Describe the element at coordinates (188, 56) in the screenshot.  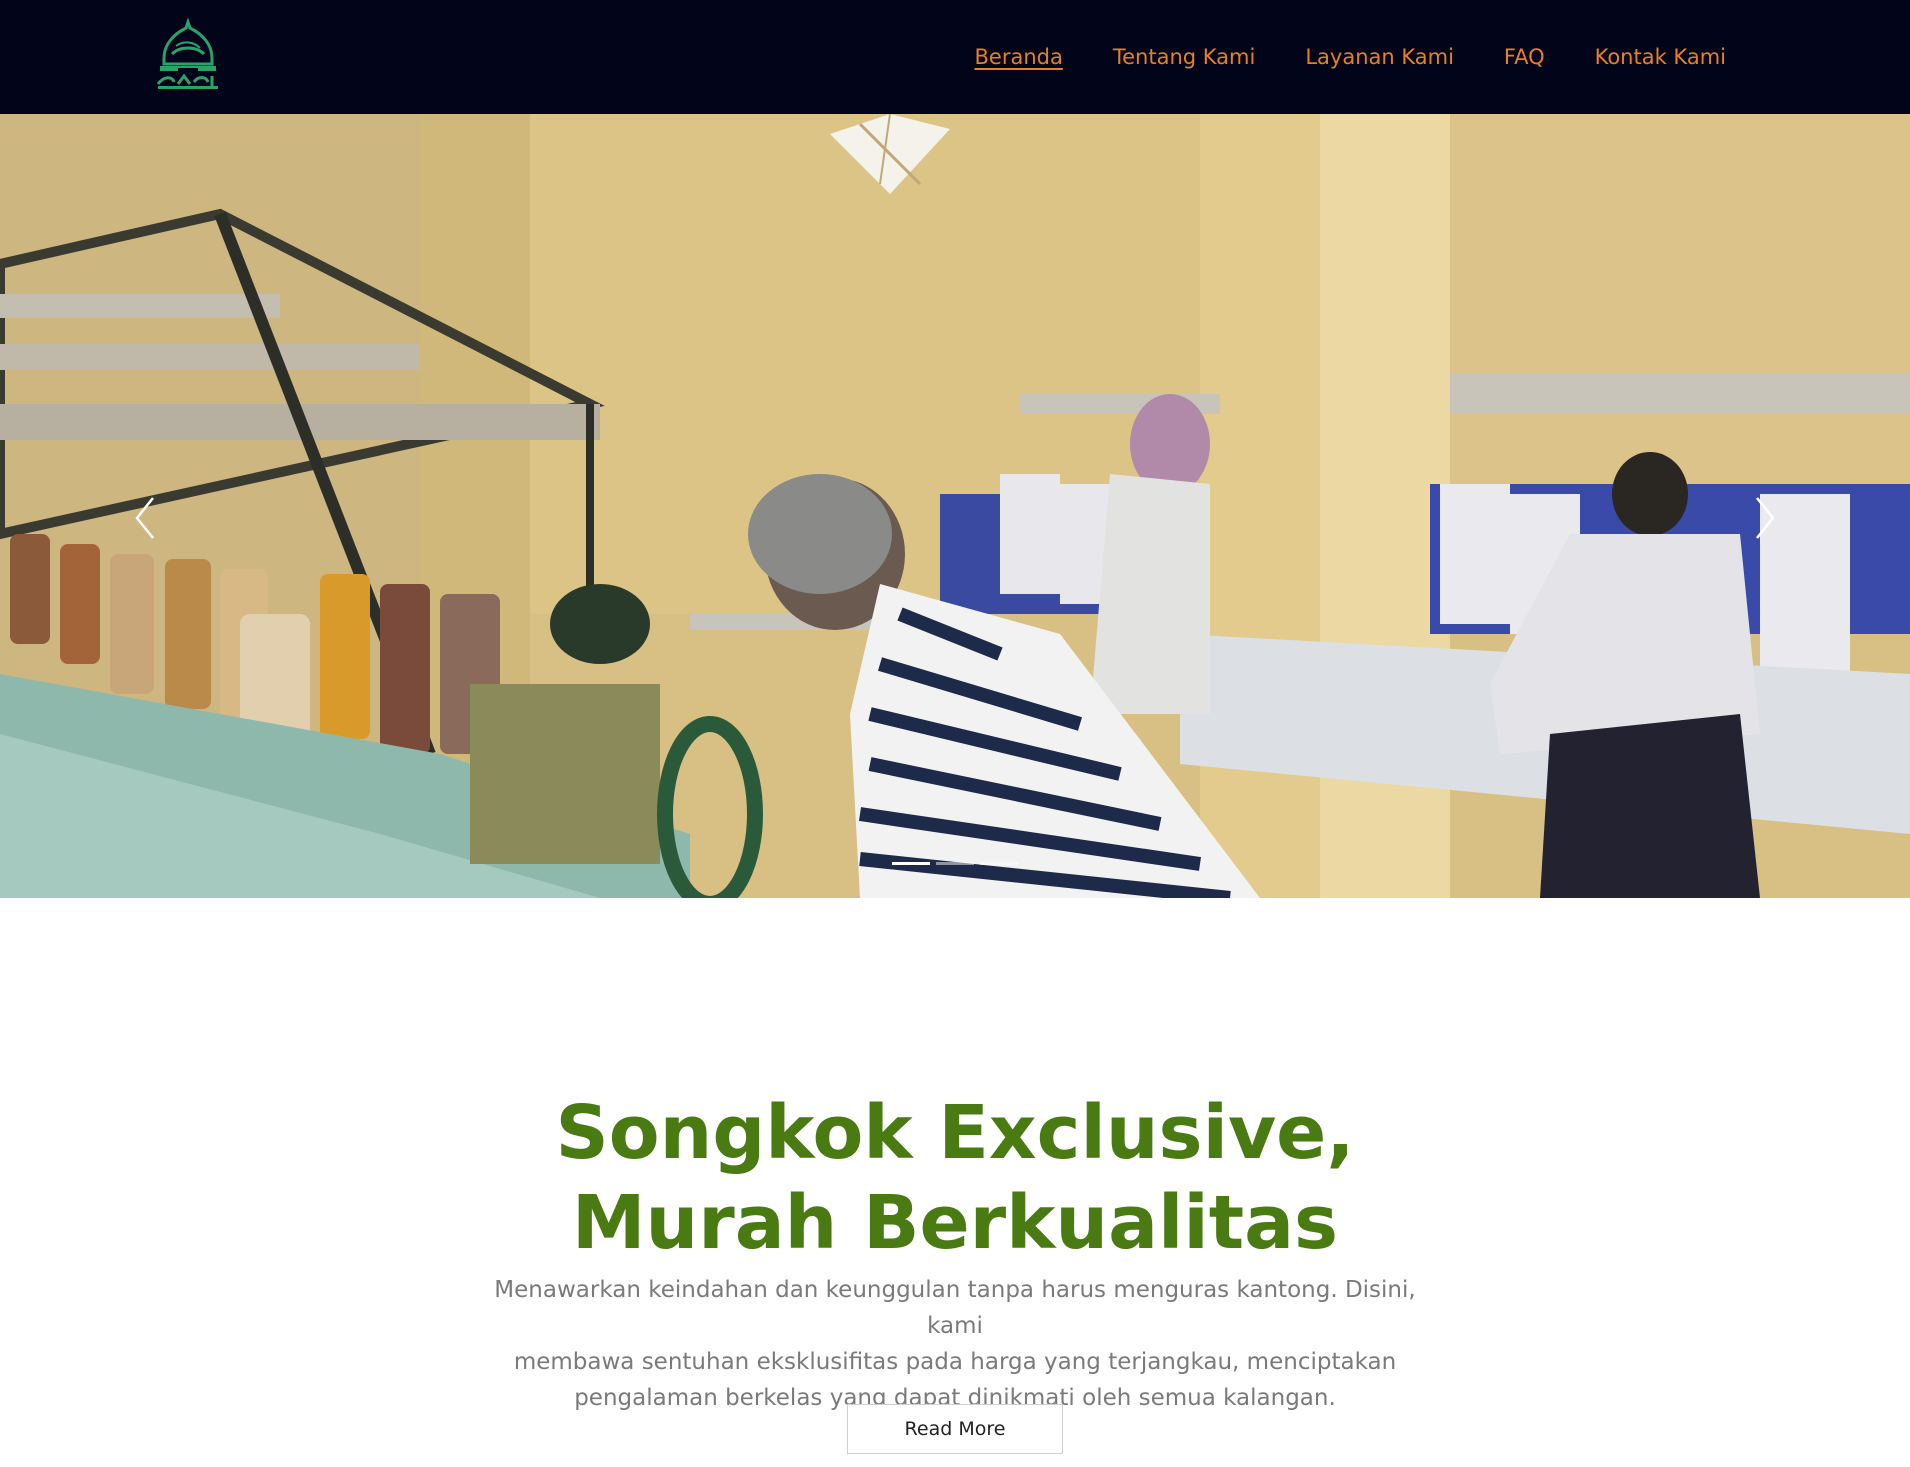
I see `mosque-dome-logo-icon` at that location.